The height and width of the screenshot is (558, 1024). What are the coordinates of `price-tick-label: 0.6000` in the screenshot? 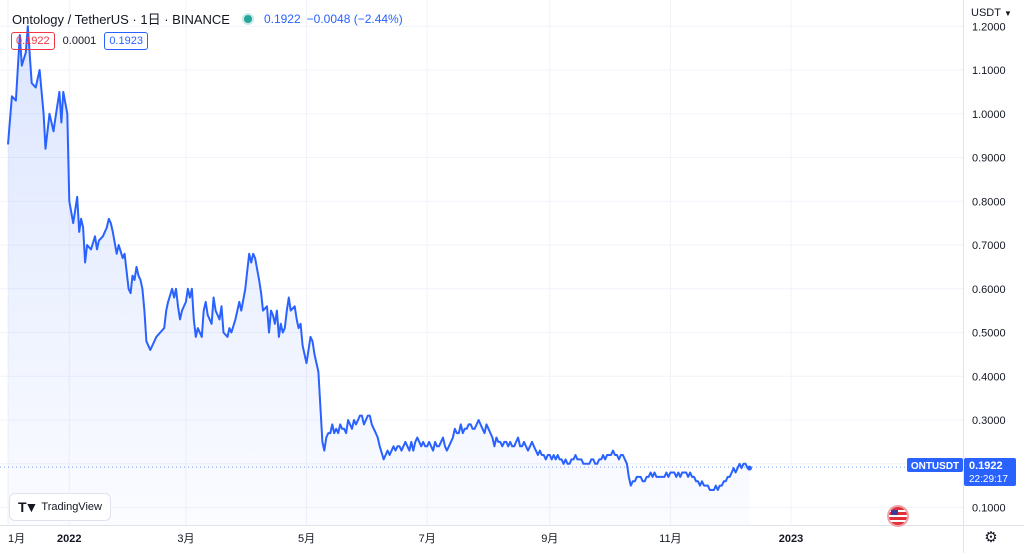 It's located at (989, 290).